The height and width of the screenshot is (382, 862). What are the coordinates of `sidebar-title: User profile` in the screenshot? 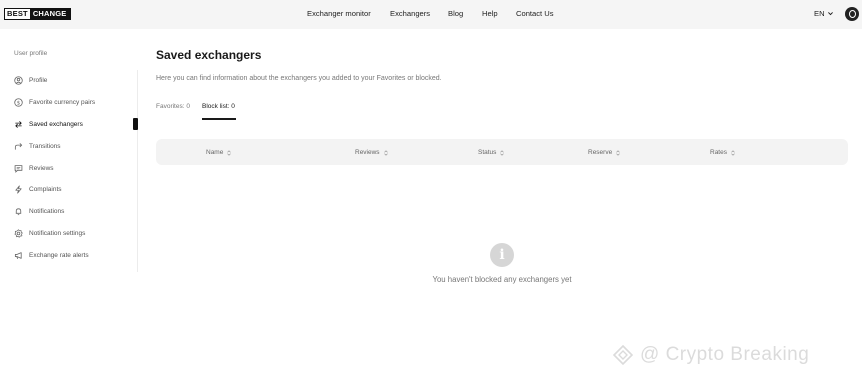 It's located at (31, 53).